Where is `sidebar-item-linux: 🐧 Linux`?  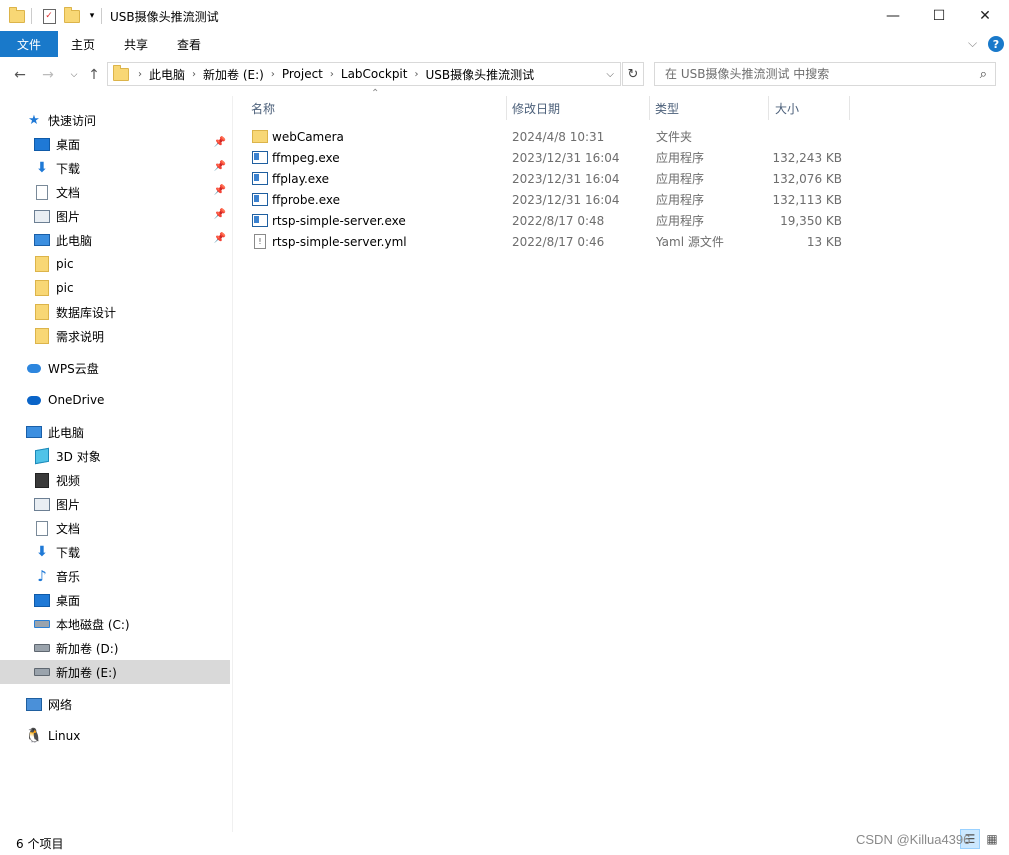
sidebar-item-linux: 🐧 Linux is located at coordinates (115, 736).